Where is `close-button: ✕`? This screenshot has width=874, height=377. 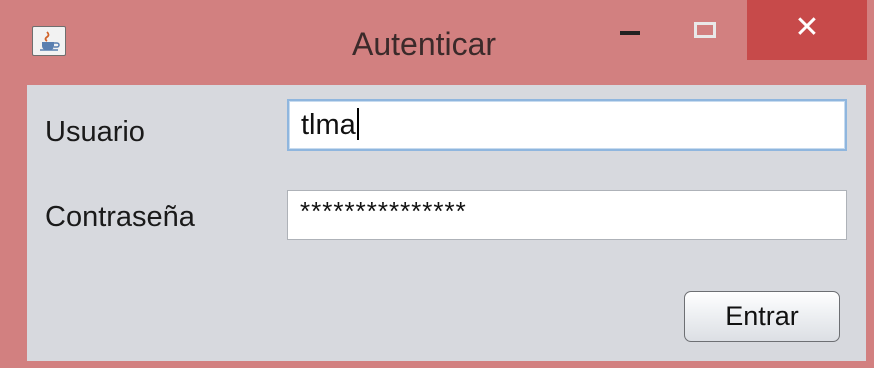
close-button: ✕ is located at coordinates (807, 30).